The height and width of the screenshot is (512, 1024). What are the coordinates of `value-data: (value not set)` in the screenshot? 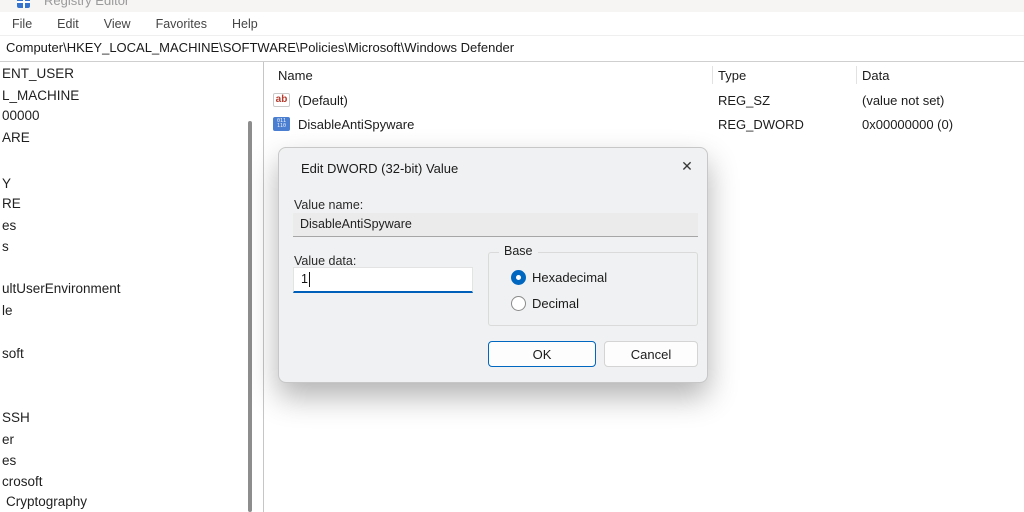 It's located at (903, 100).